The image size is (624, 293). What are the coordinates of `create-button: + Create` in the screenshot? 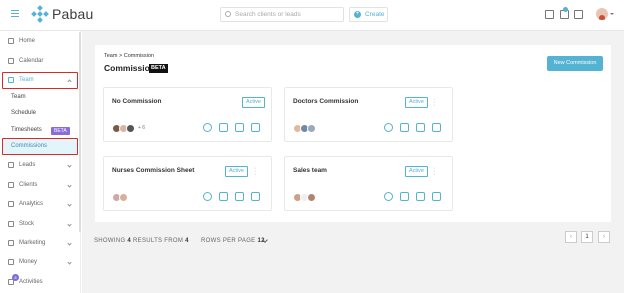 It's located at (368, 14).